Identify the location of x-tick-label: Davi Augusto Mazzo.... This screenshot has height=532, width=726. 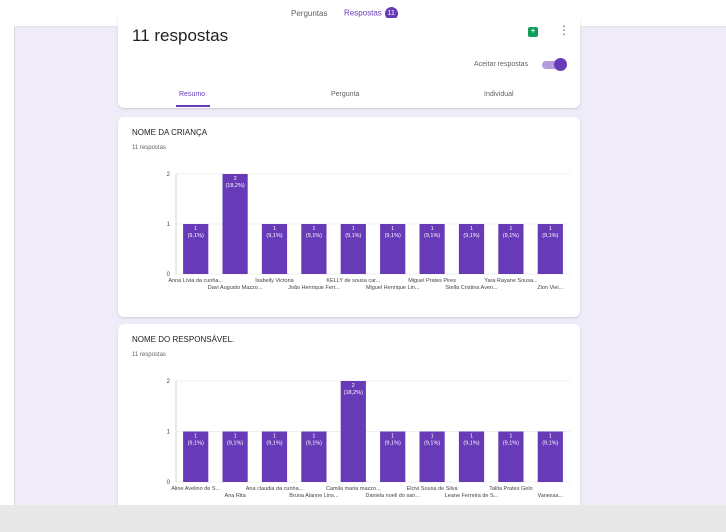
(235, 288).